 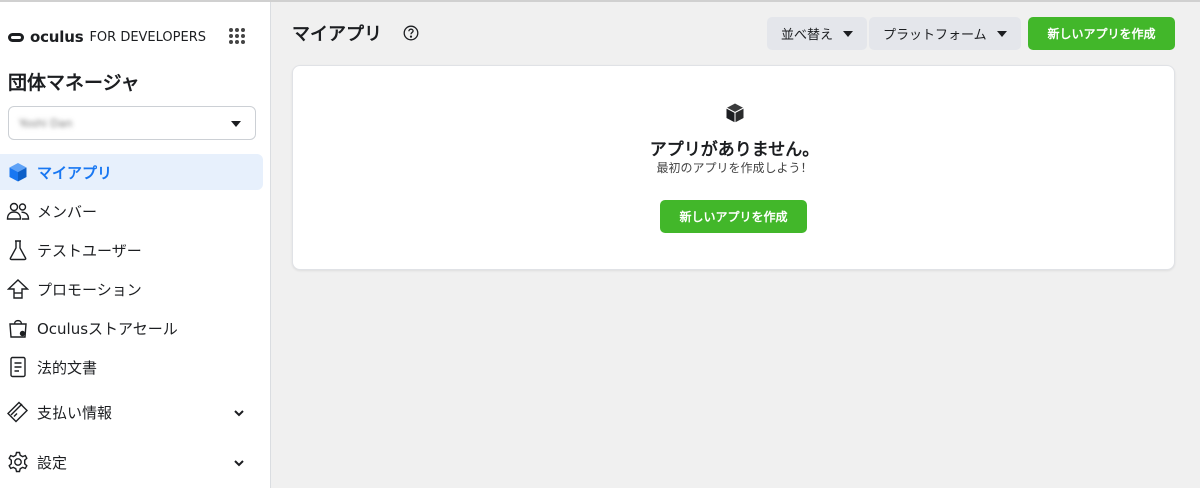 I want to click on sidebar-item-label: プロモーション, so click(x=89, y=289).